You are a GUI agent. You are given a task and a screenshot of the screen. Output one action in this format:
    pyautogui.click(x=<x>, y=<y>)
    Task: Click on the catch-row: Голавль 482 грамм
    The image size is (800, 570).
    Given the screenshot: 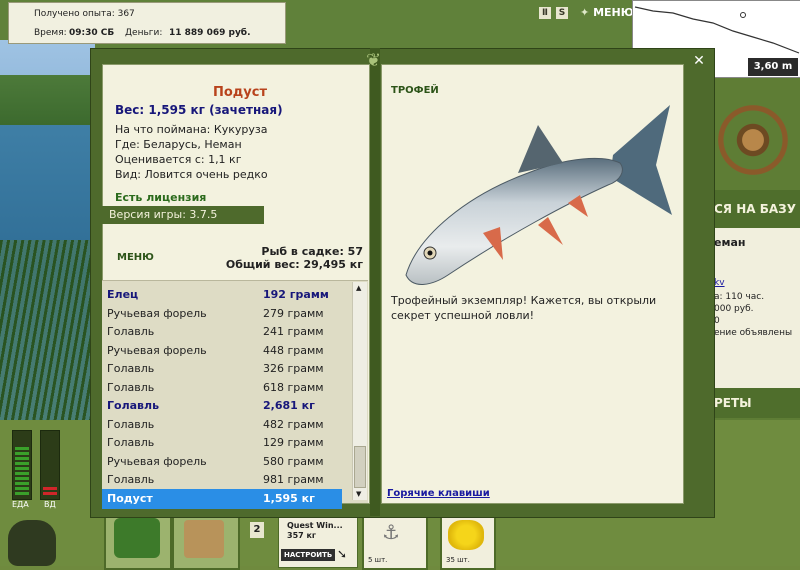 What is the action you would take?
    pyautogui.click(x=222, y=425)
    